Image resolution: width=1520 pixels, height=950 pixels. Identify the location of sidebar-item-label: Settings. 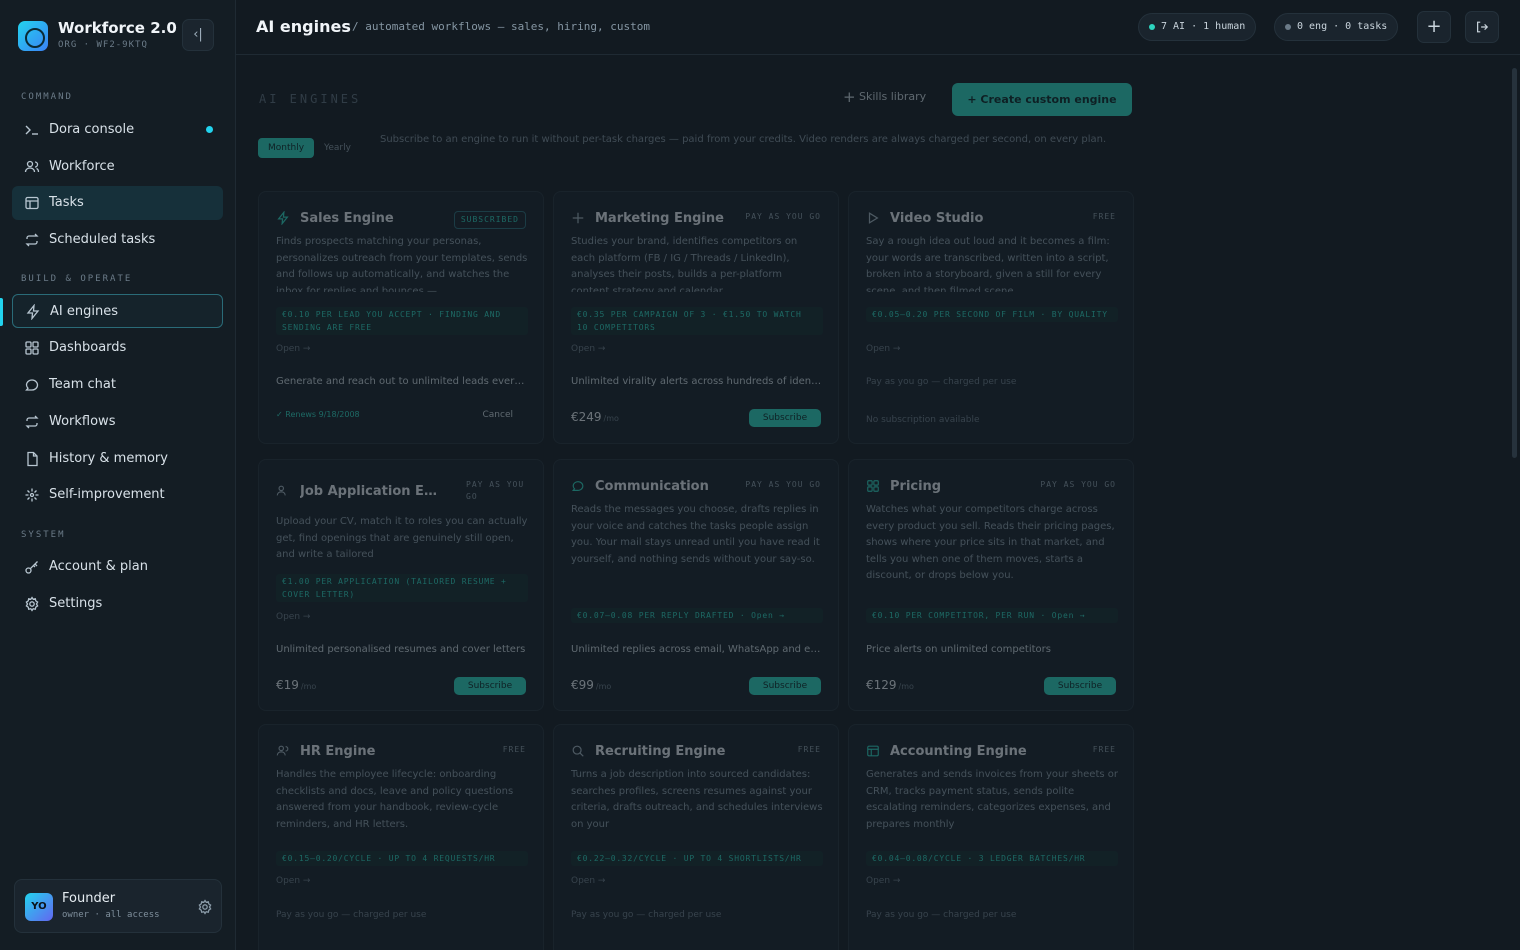
(76, 603).